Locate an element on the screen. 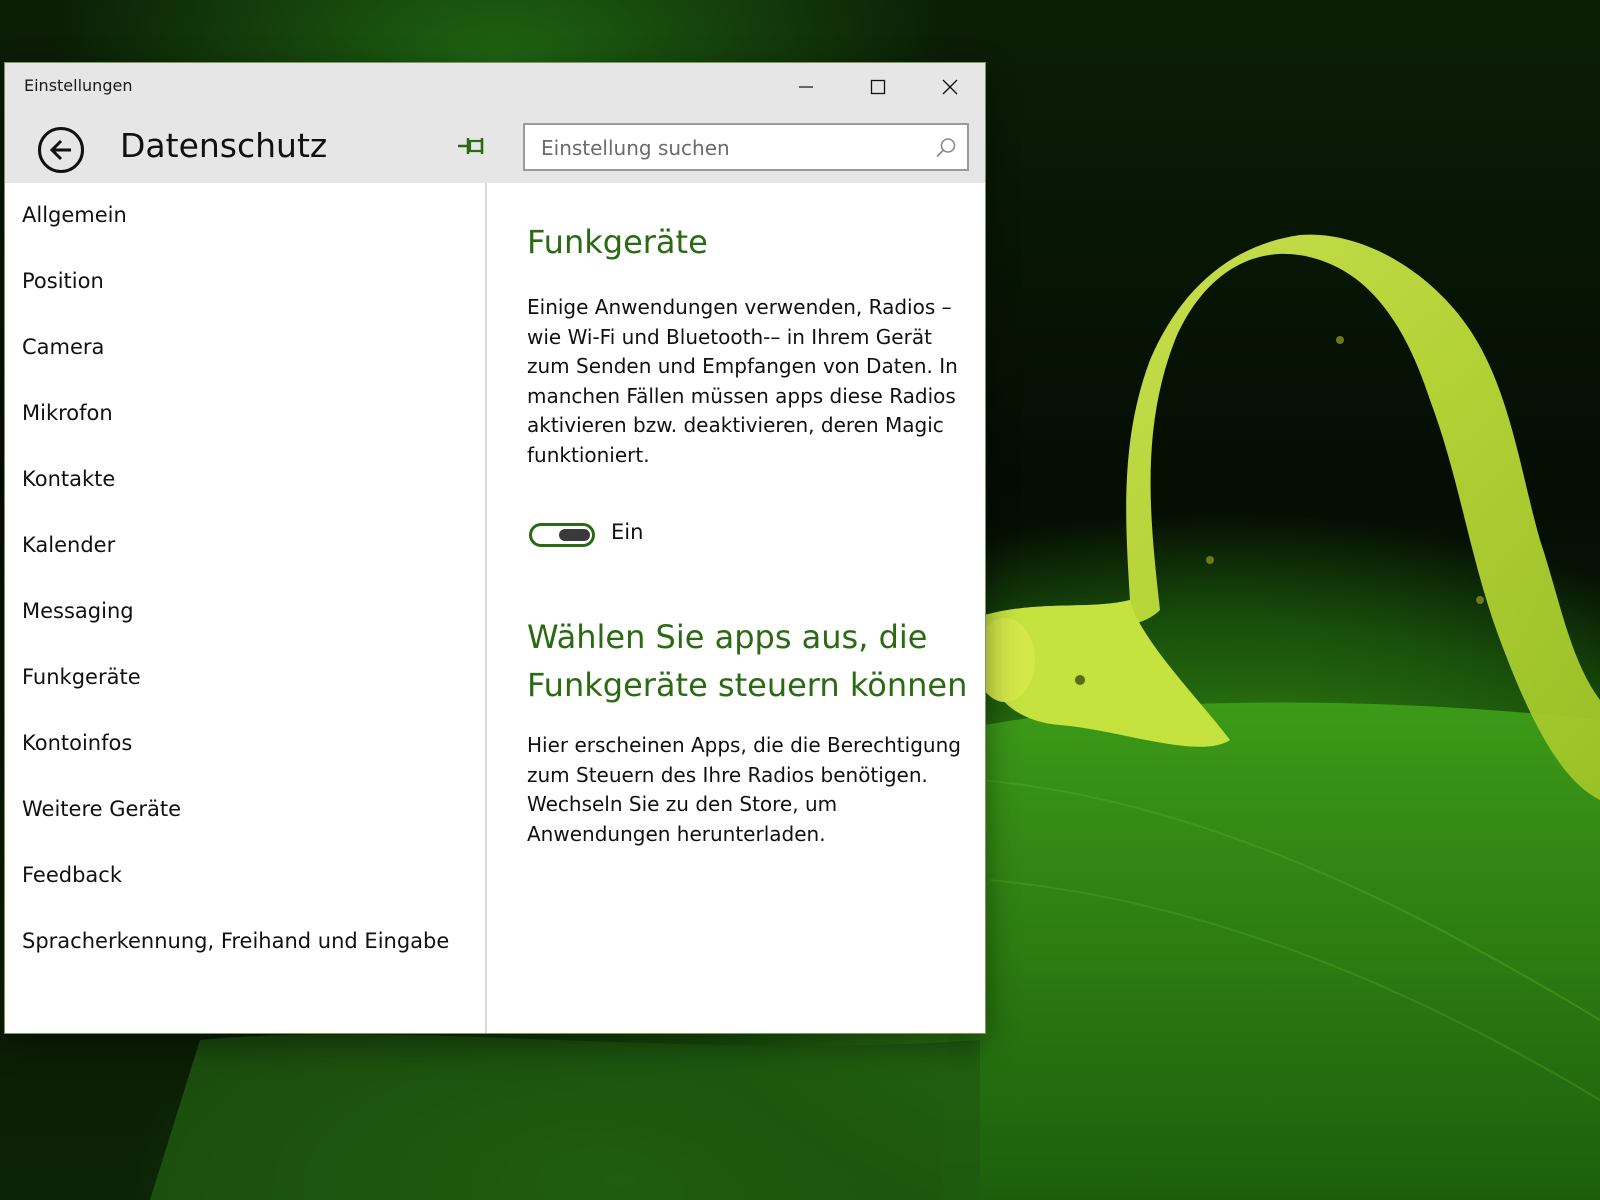  maximize-icon is located at coordinates (878, 87).